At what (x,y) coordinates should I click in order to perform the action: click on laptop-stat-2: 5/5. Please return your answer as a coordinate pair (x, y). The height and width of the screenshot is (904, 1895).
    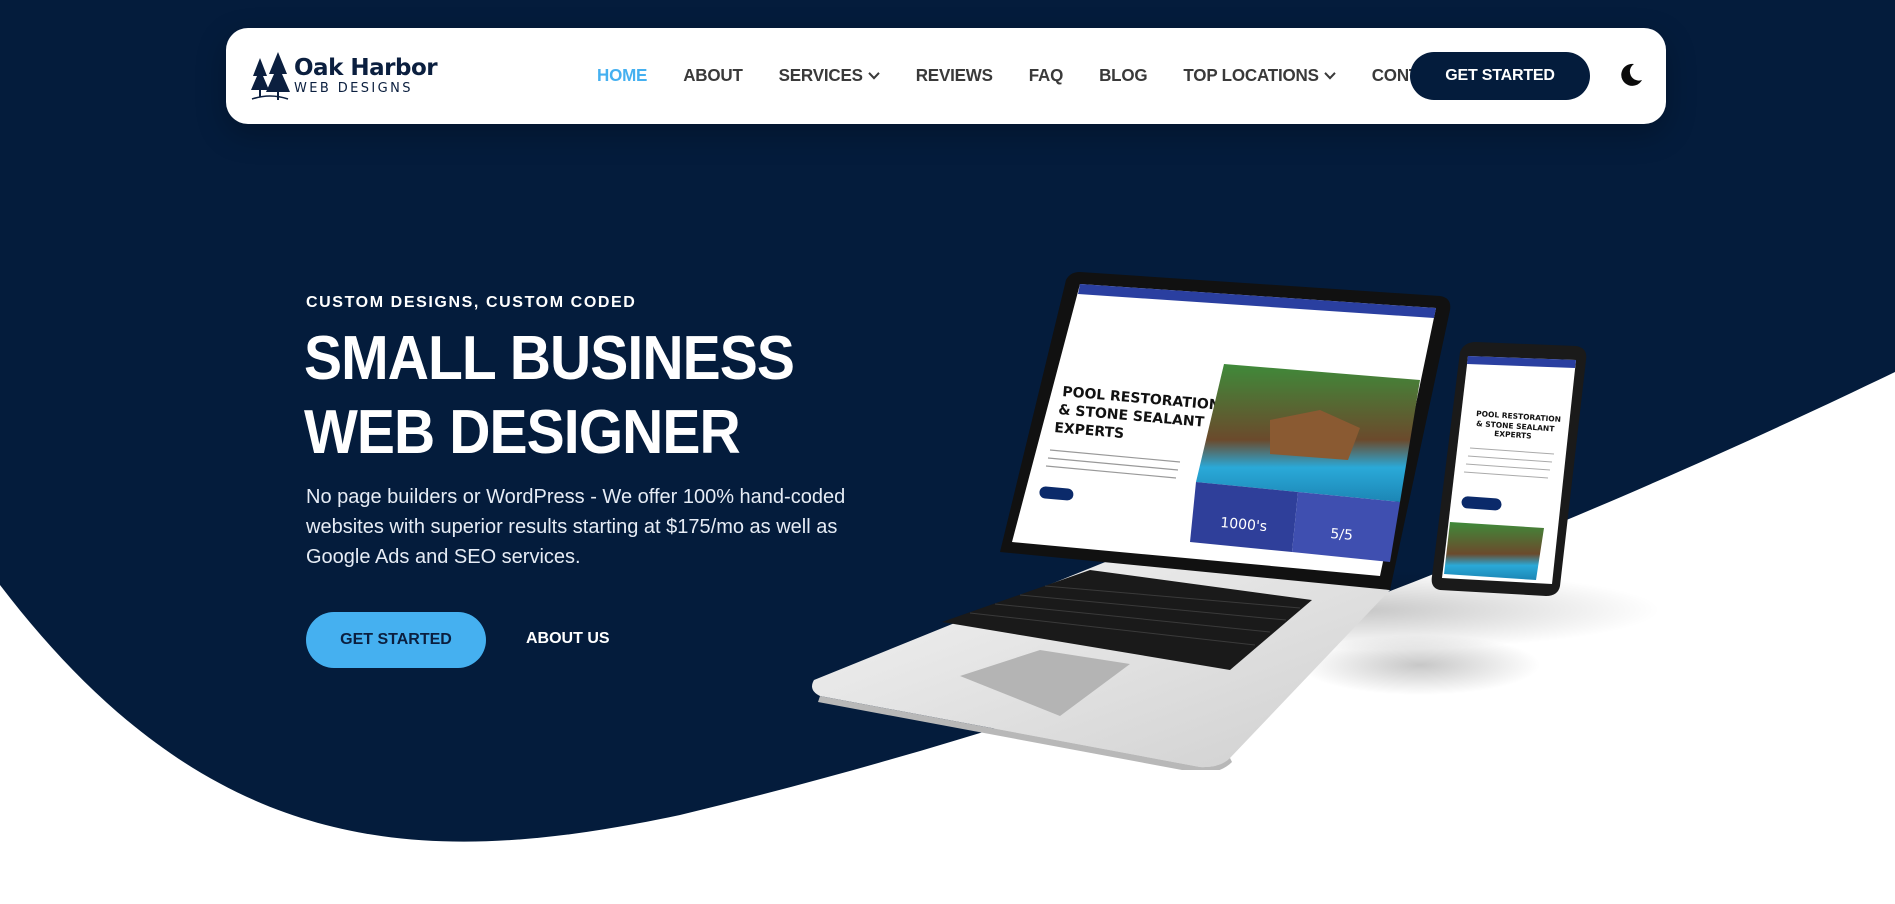
    Looking at the image, I should click on (1342, 535).